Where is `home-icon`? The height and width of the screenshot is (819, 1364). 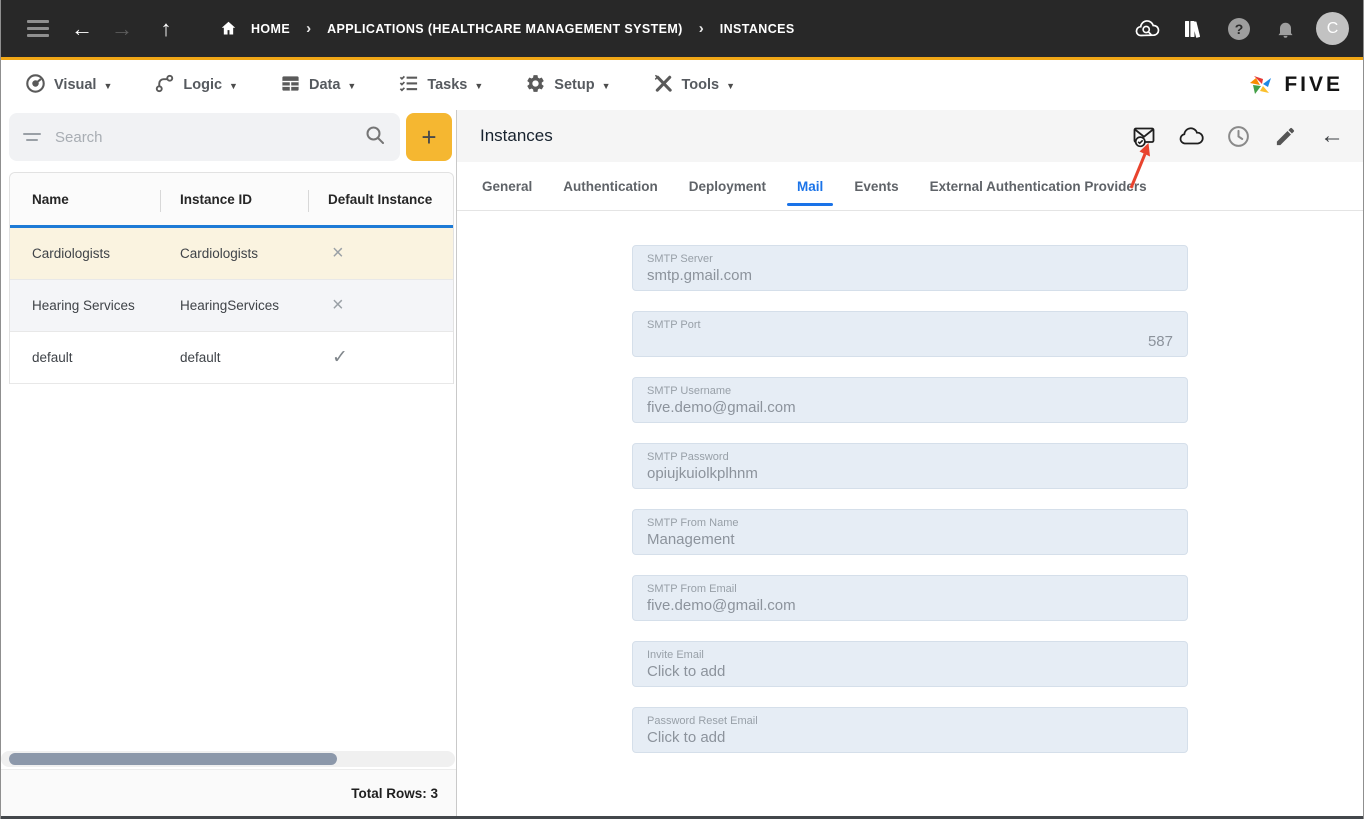 home-icon is located at coordinates (228, 29).